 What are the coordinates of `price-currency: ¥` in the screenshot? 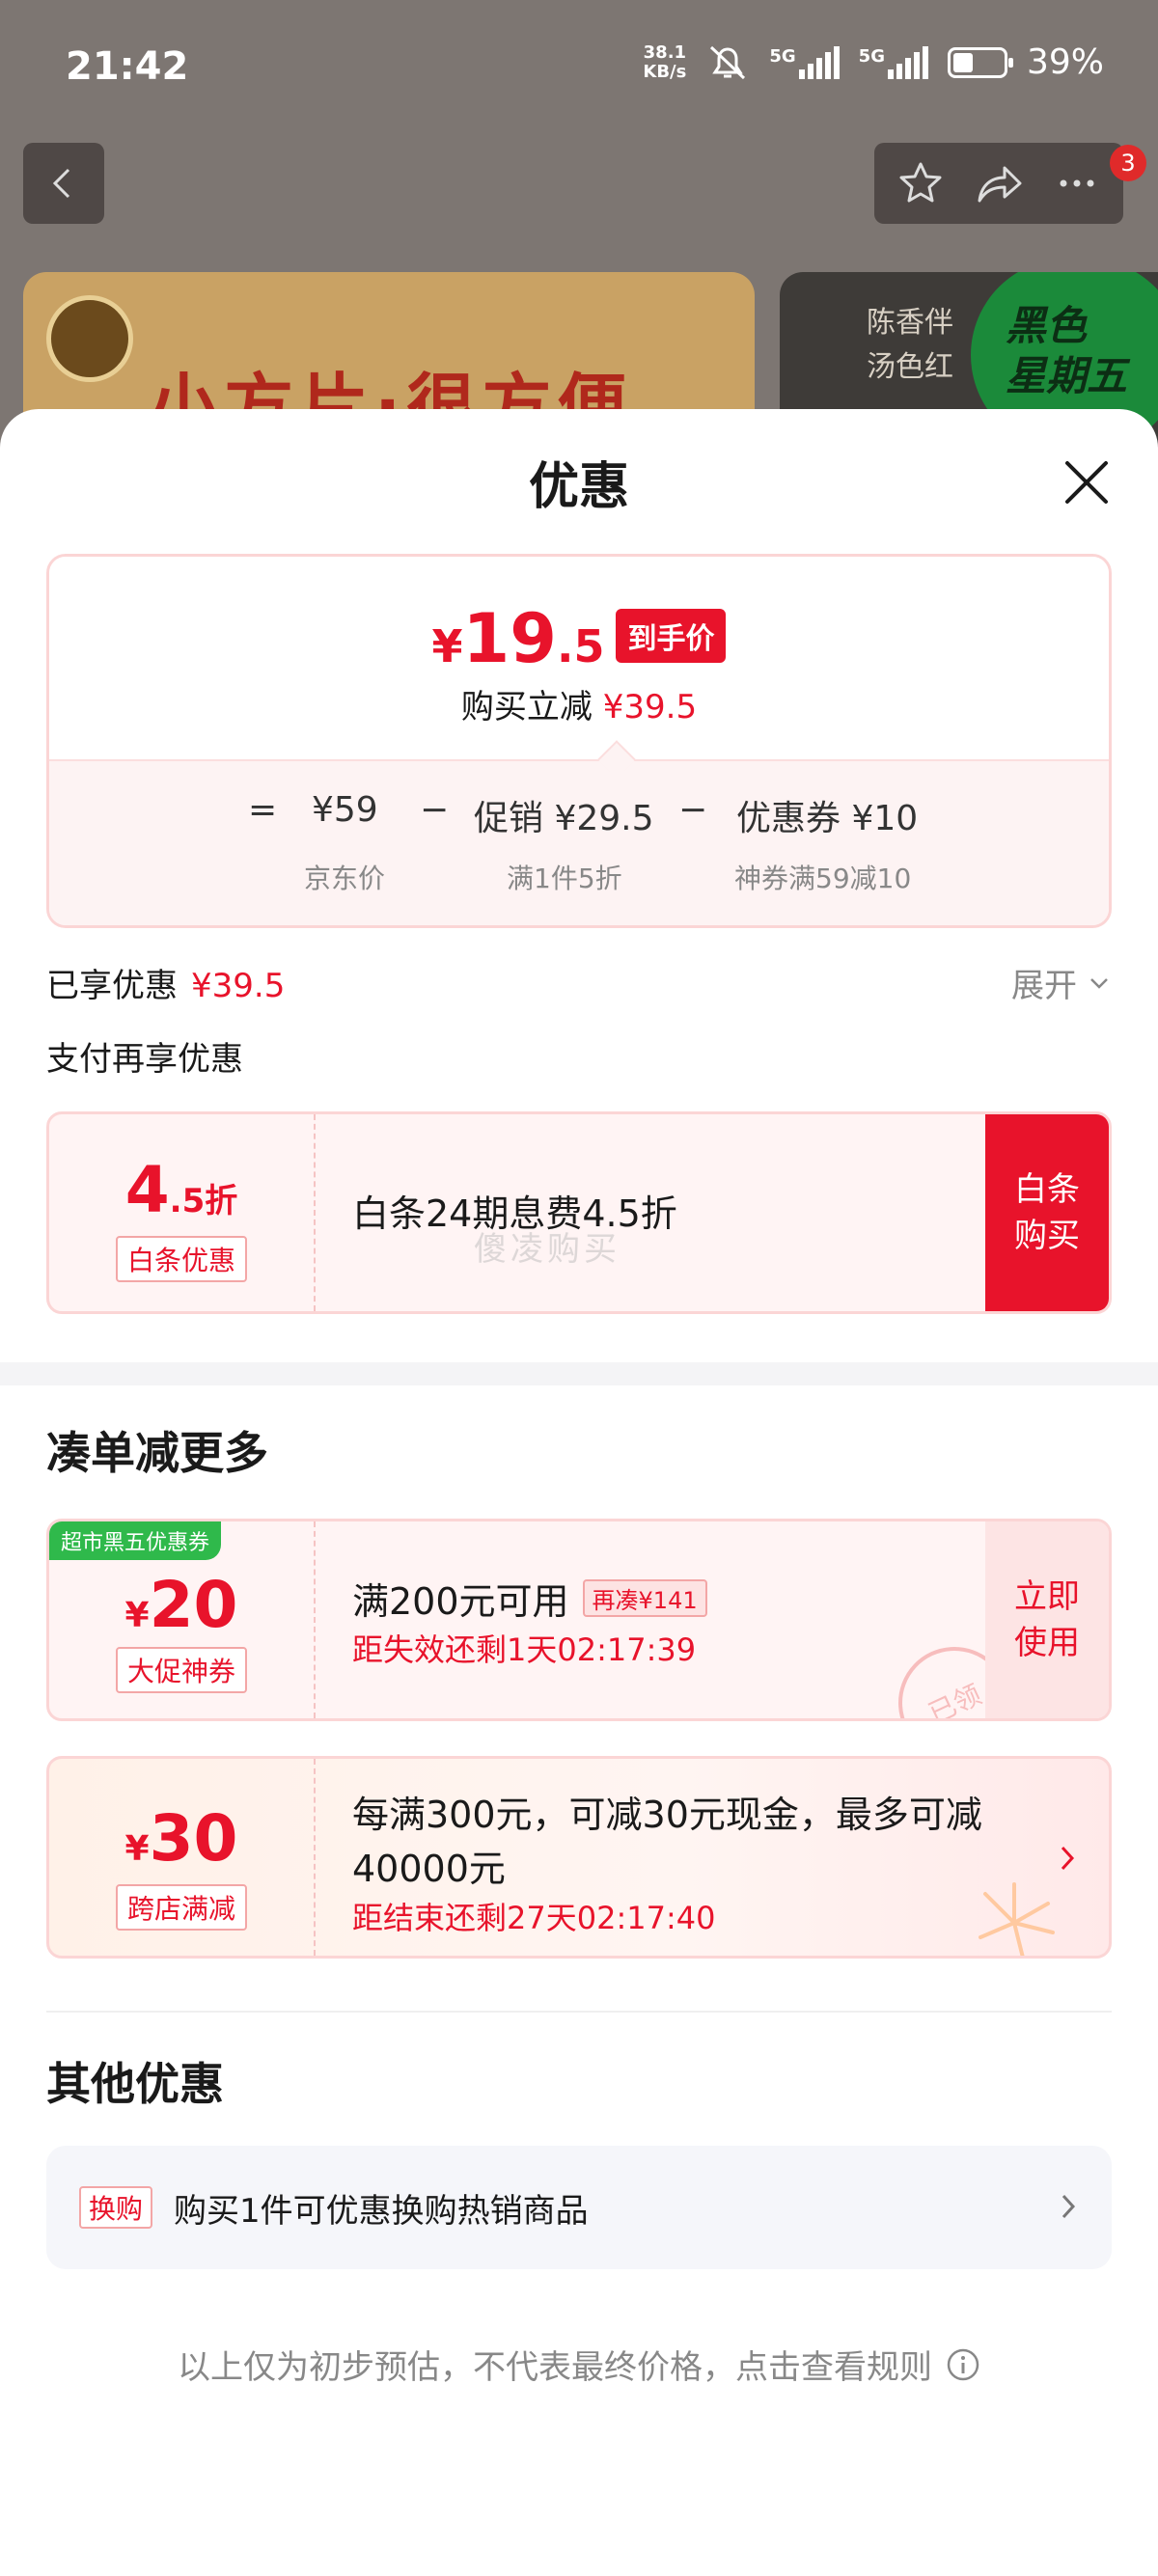 It's located at (447, 646).